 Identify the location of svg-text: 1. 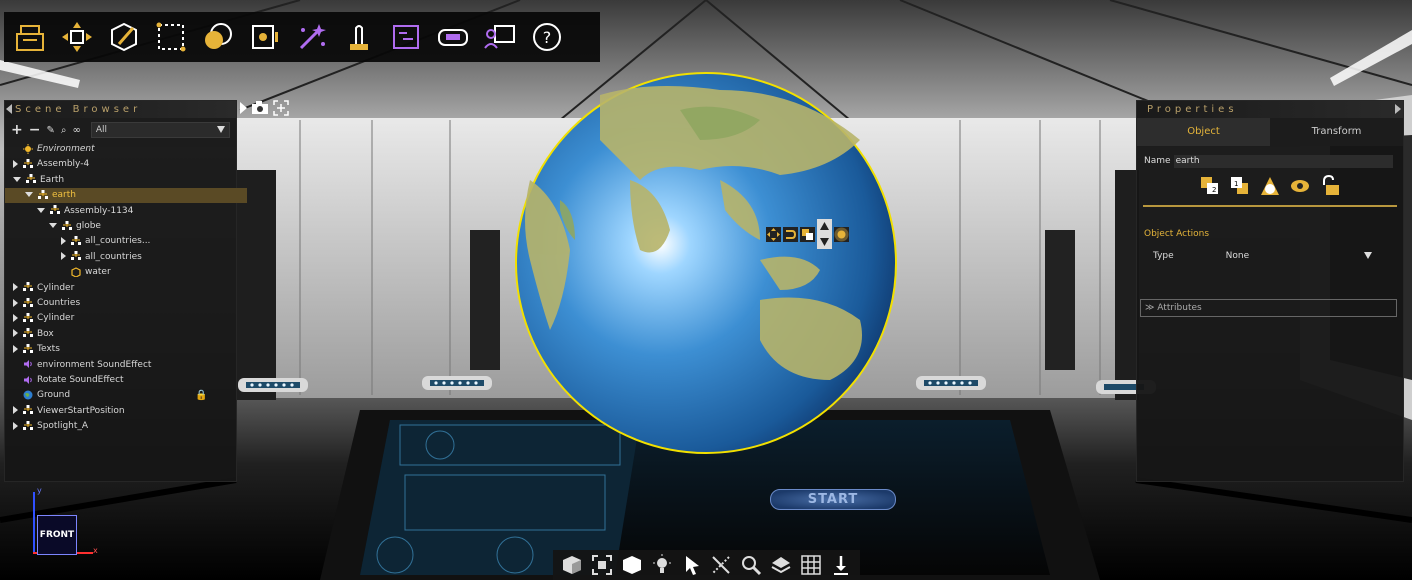
(1236, 184).